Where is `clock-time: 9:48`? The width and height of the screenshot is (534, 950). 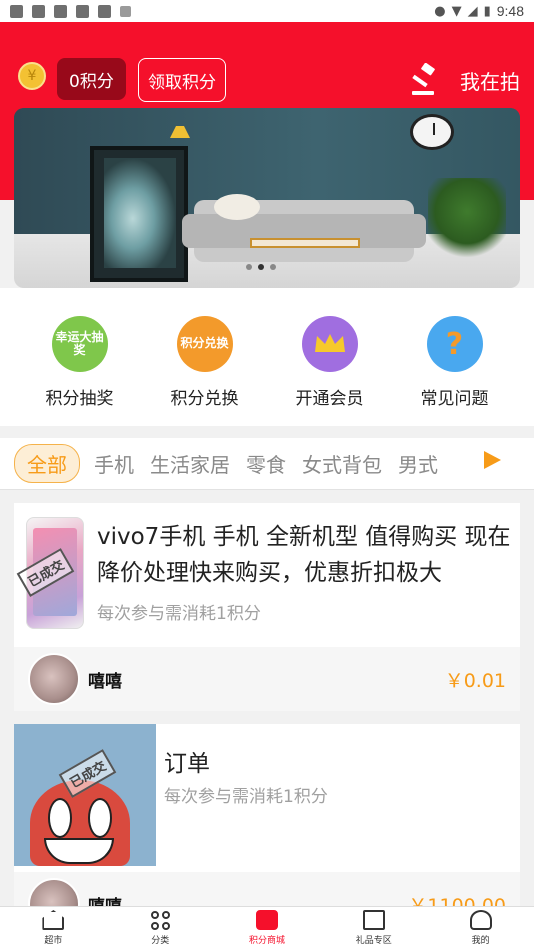 clock-time: 9:48 is located at coordinates (510, 11).